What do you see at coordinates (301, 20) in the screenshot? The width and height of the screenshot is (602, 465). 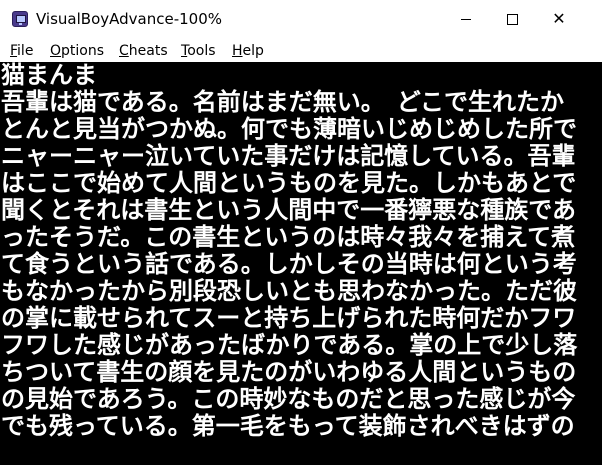 I see `title-bar: VisualBoyAdvance-100% ✕` at bounding box center [301, 20].